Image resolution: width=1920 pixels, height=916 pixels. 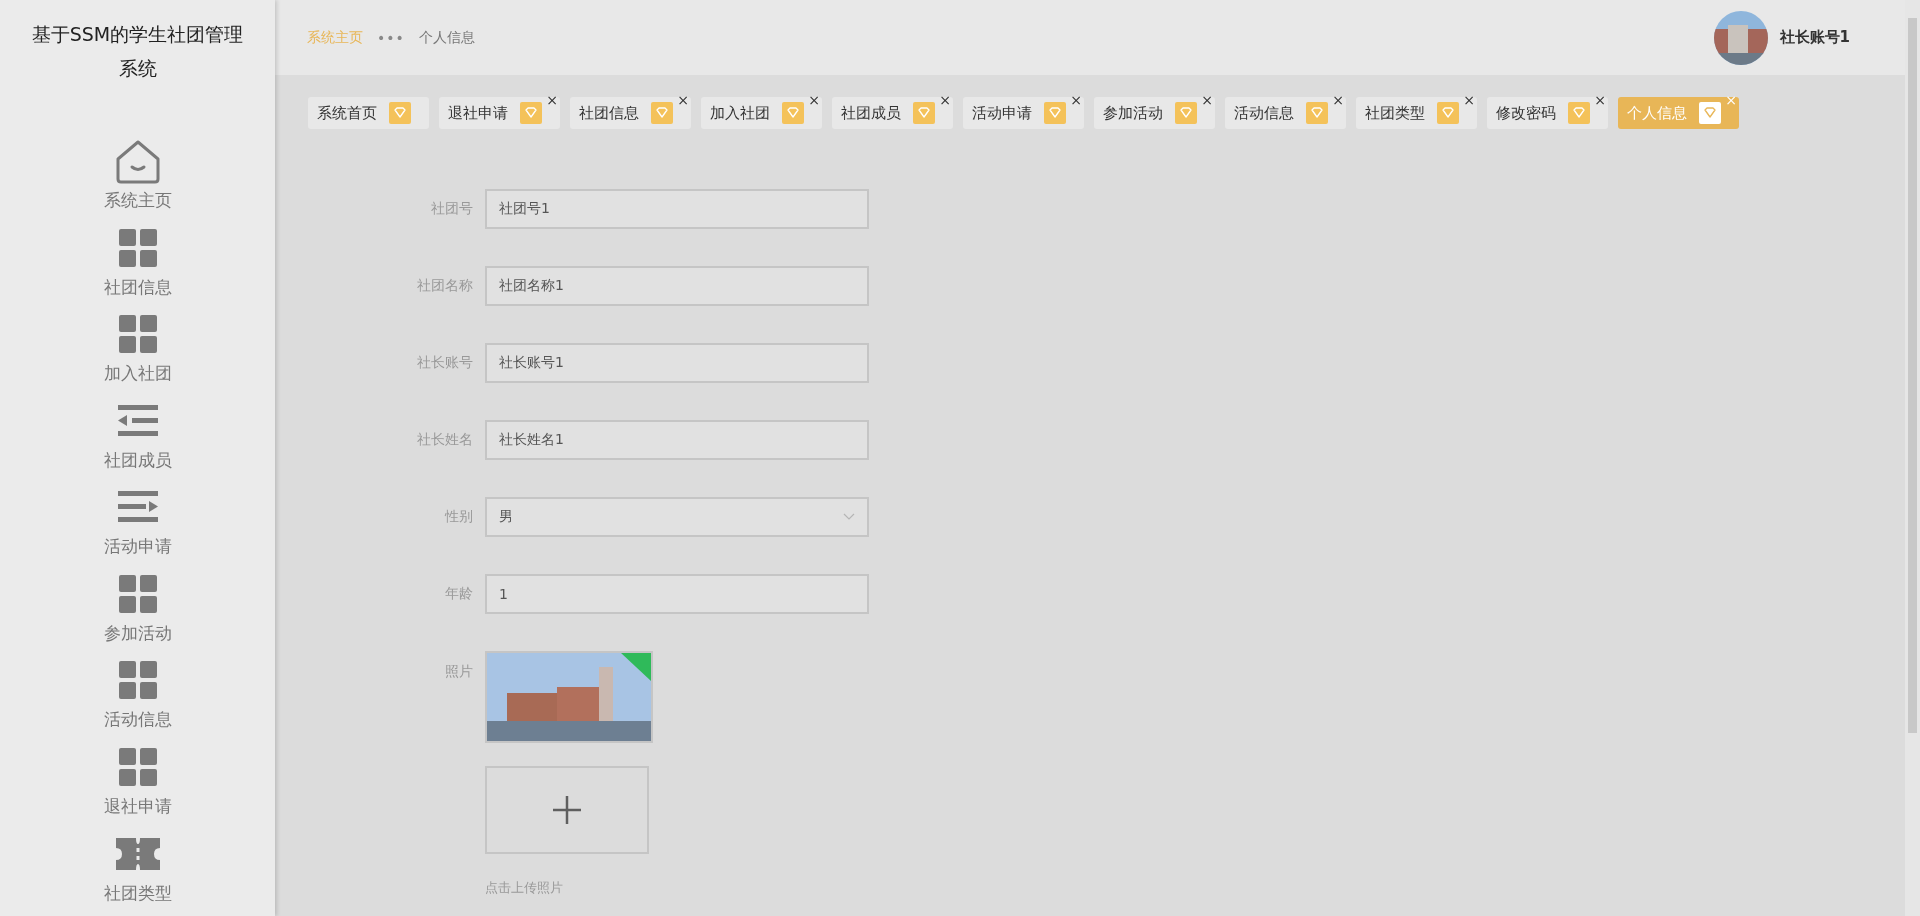 I want to click on tab: 社团信息 ×, so click(x=630, y=113).